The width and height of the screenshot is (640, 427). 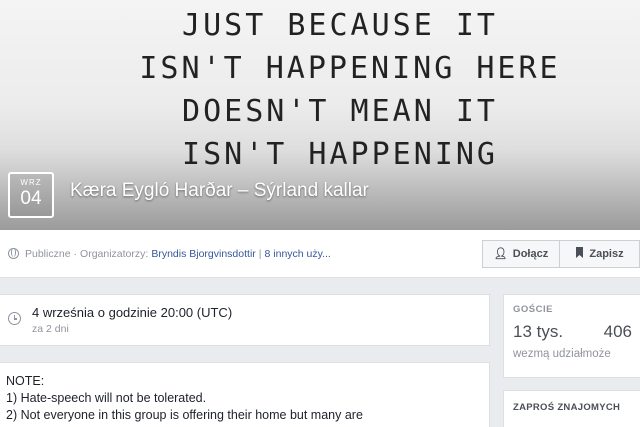 I want to click on join-button: 👤︎ Dołącz, so click(x=521, y=253).